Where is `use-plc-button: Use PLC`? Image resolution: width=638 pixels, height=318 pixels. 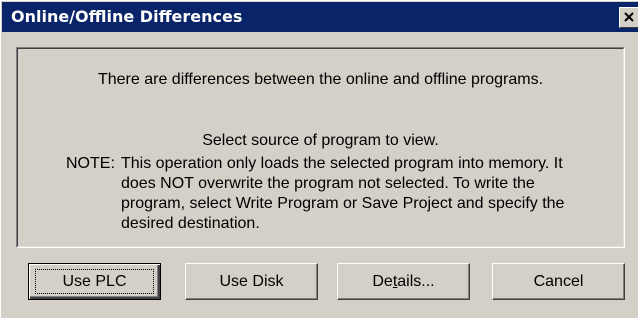 use-plc-button: Use PLC is located at coordinates (94, 281).